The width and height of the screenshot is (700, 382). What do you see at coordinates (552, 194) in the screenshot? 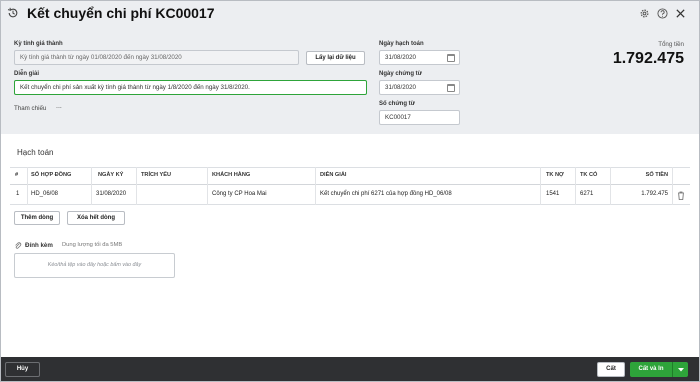
I see `cell-tk-no: 1541` at bounding box center [552, 194].